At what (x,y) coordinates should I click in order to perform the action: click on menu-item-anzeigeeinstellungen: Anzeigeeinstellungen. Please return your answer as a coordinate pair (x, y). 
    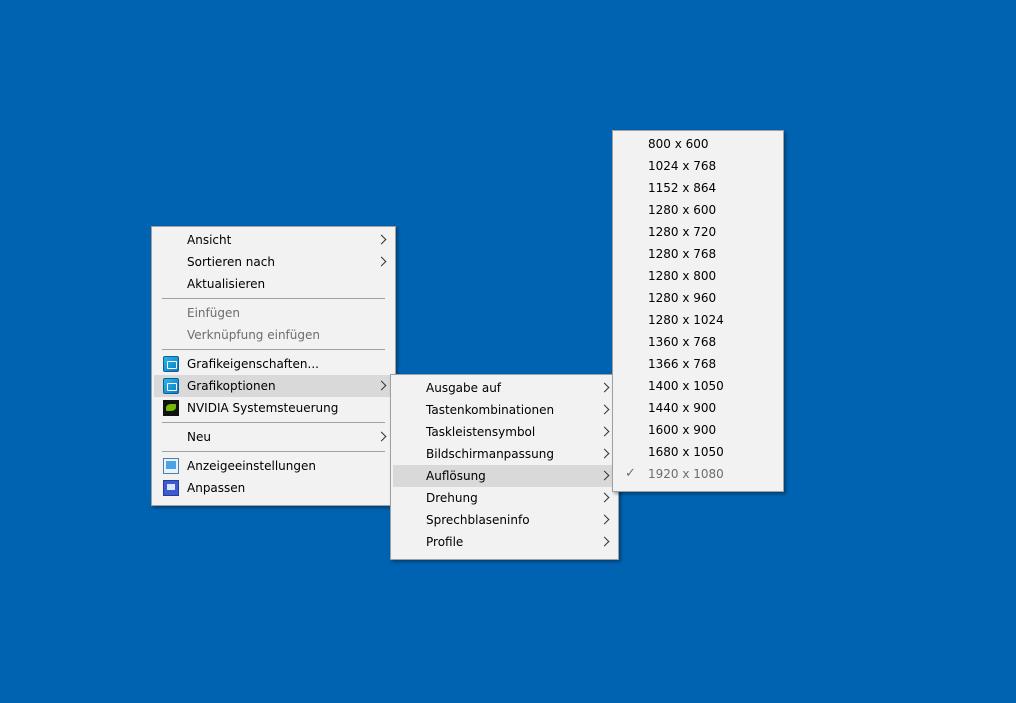
    Looking at the image, I should click on (273, 466).